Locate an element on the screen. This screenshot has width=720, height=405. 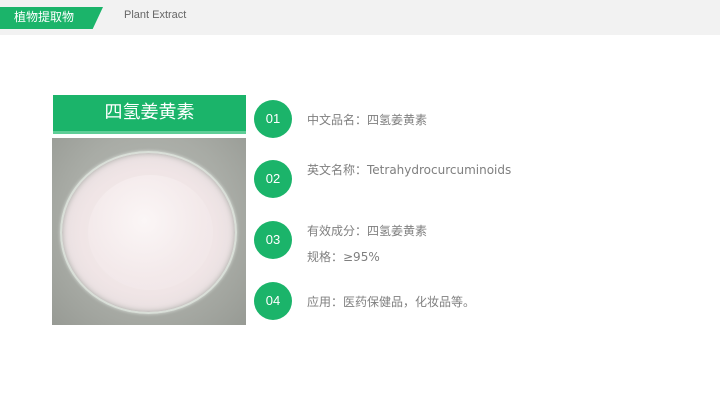
powder is located at coordinates (150, 232).